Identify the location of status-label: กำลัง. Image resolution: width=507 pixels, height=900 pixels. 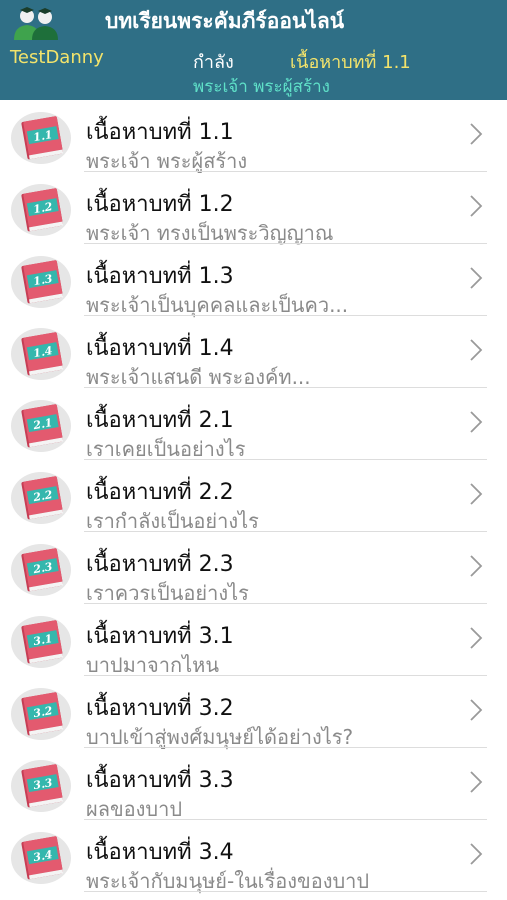
(213, 62).